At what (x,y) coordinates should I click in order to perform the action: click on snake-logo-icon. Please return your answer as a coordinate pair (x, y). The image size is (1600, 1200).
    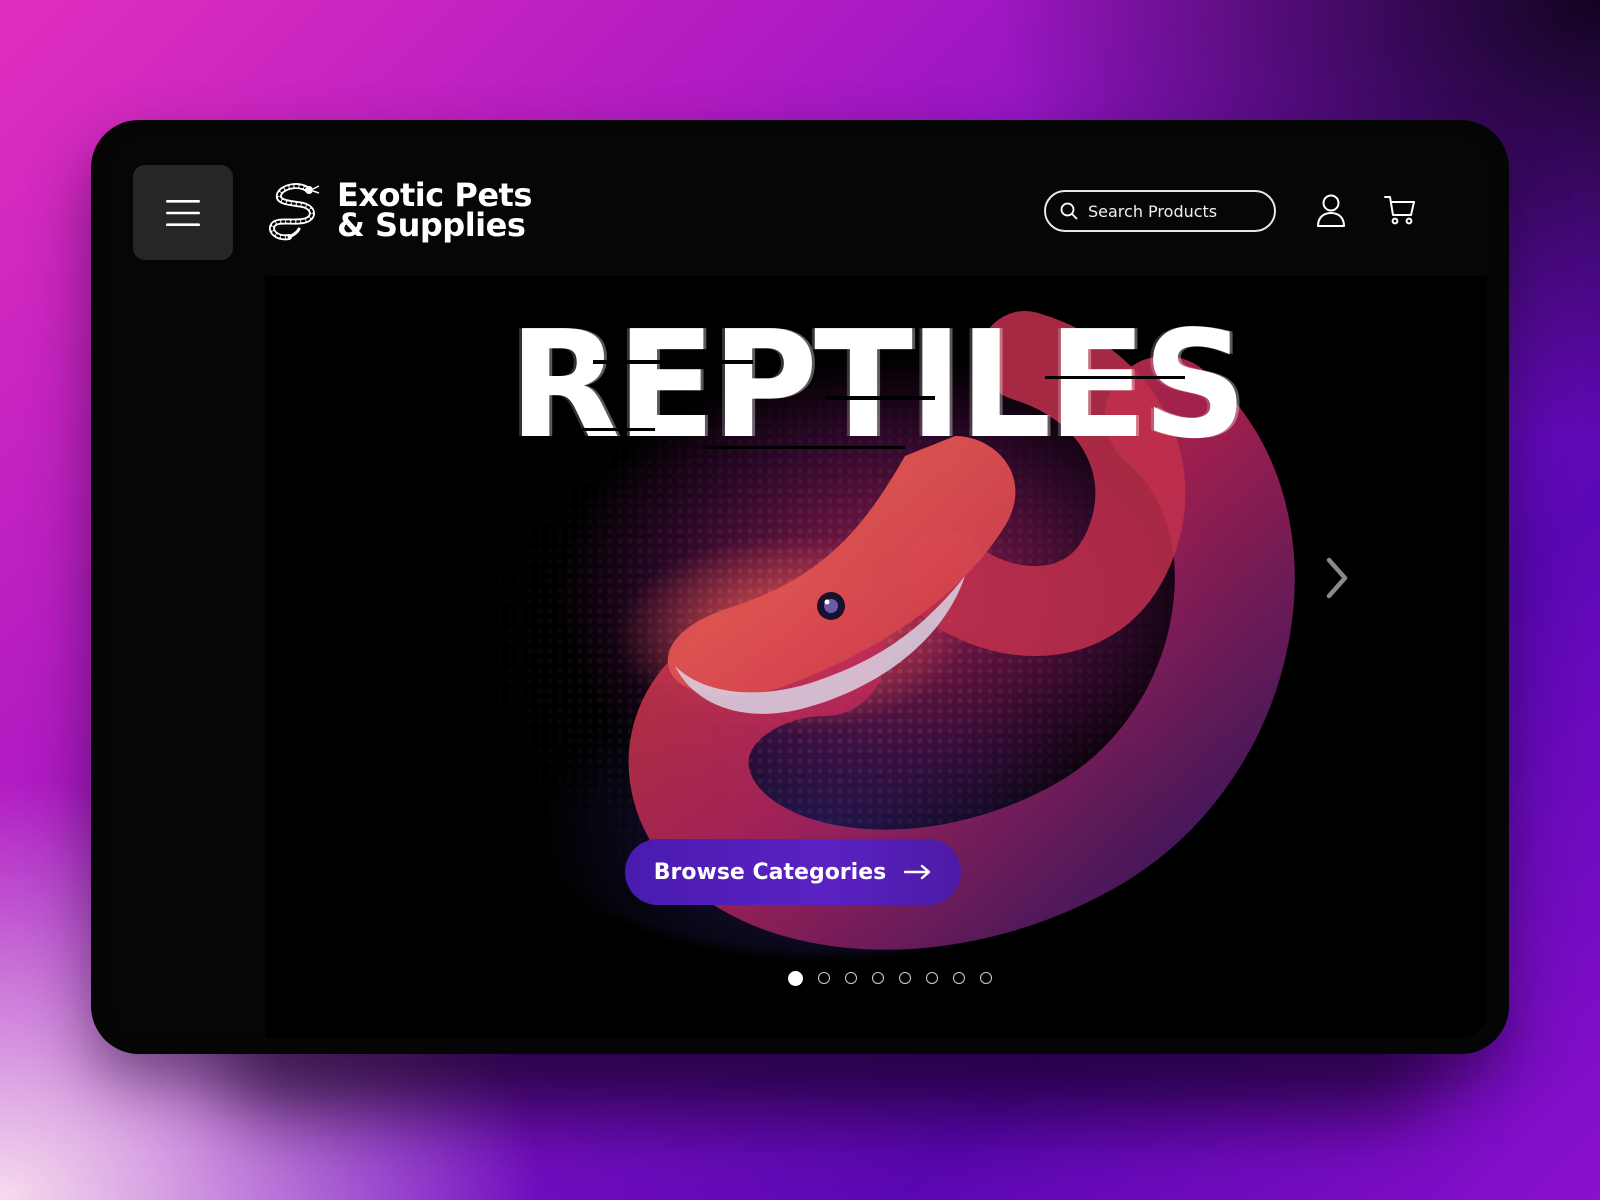
    Looking at the image, I should click on (294, 212).